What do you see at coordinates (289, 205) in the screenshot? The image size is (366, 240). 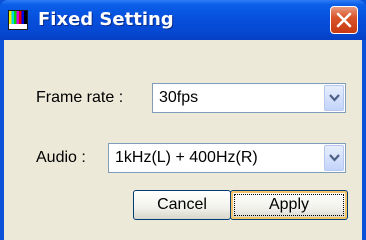 I see `apply-button: Apply` at bounding box center [289, 205].